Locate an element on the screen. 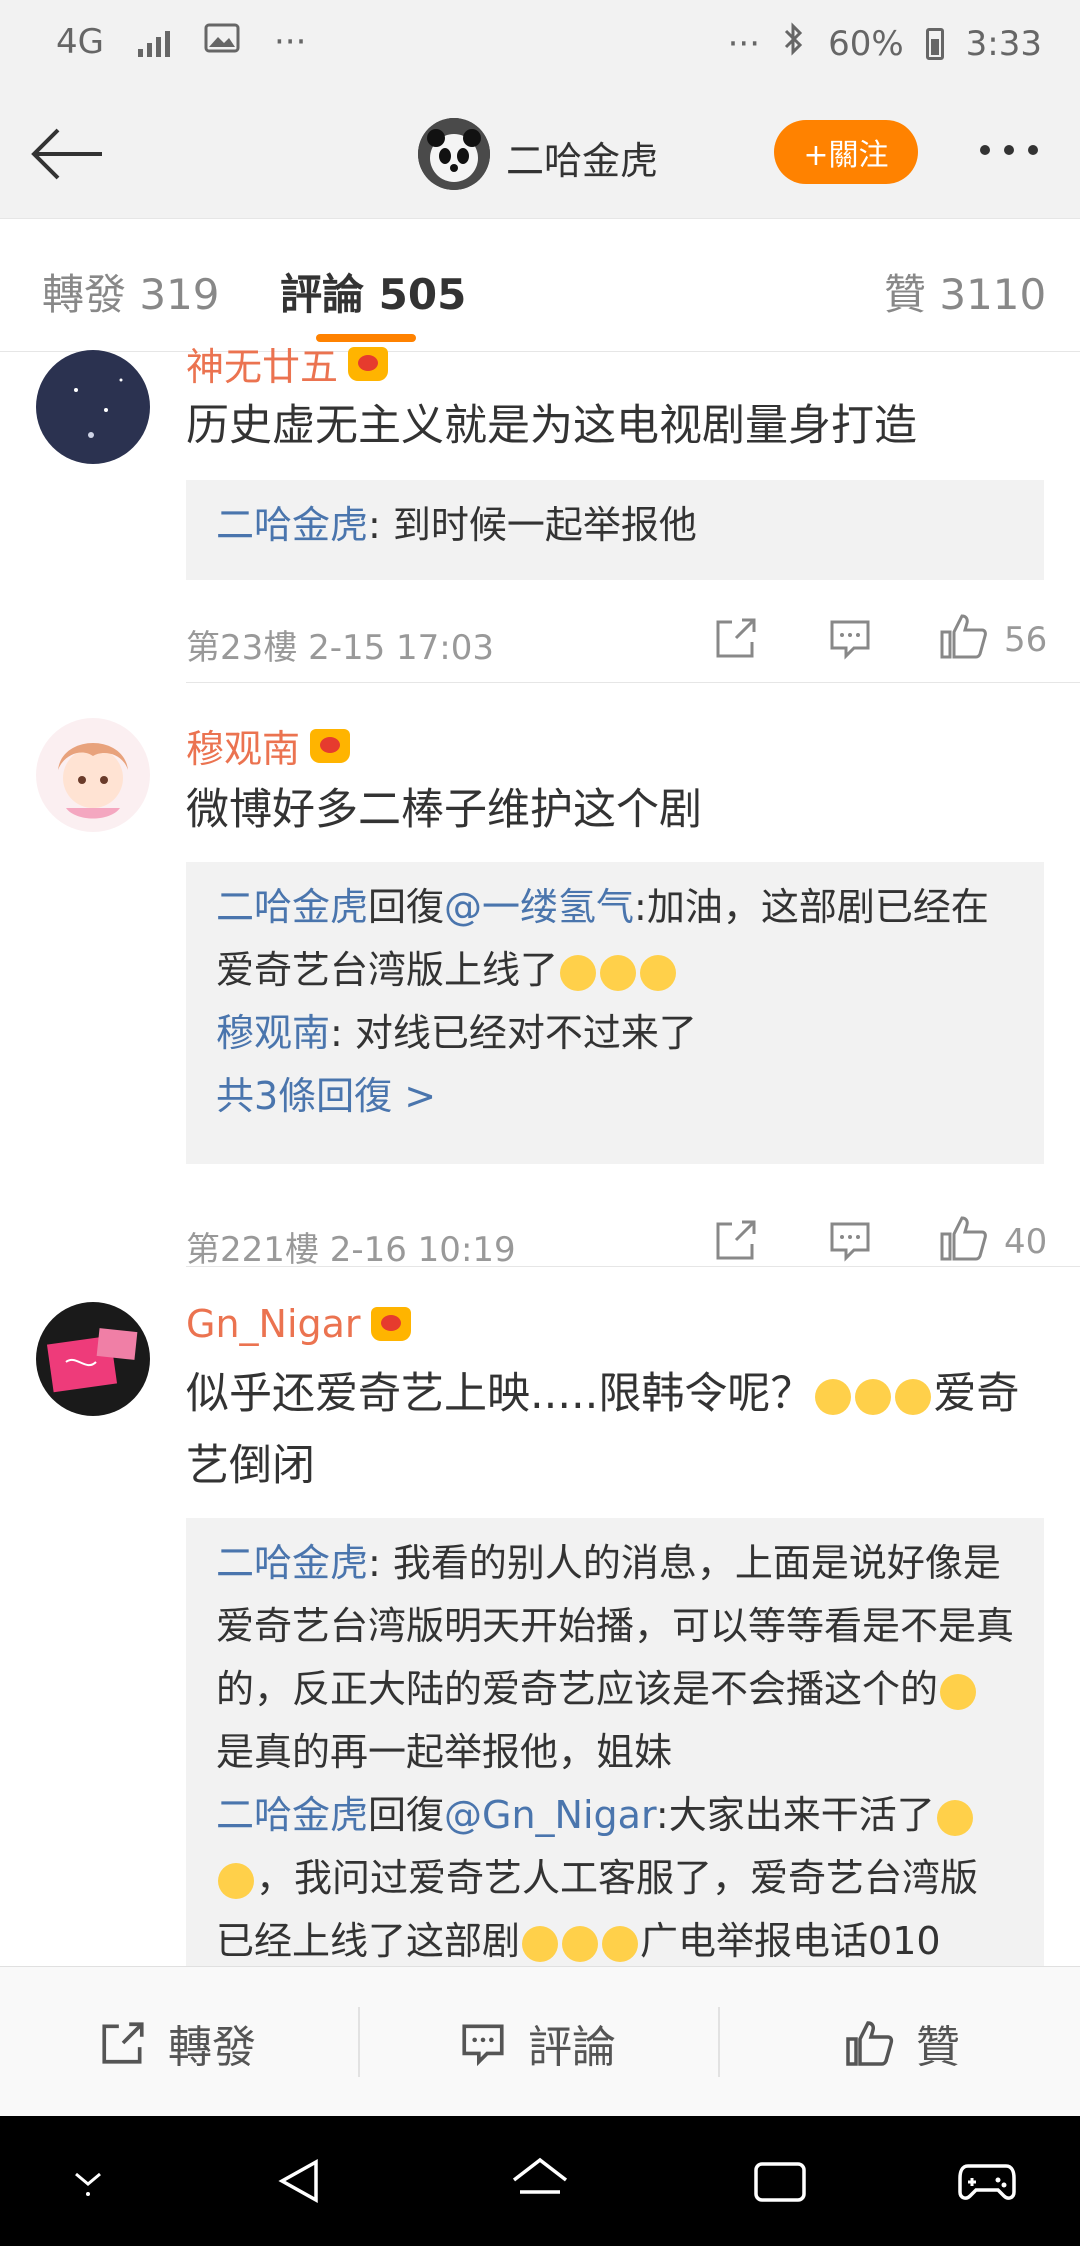 The image size is (1080, 2246). follow-button: +關注 is located at coordinates (846, 152).